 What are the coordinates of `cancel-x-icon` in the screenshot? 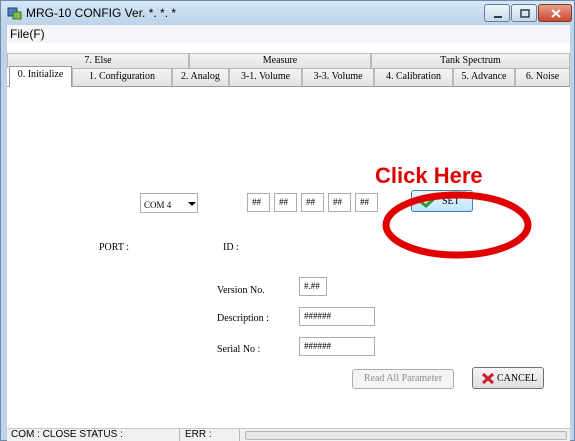 It's located at (488, 378).